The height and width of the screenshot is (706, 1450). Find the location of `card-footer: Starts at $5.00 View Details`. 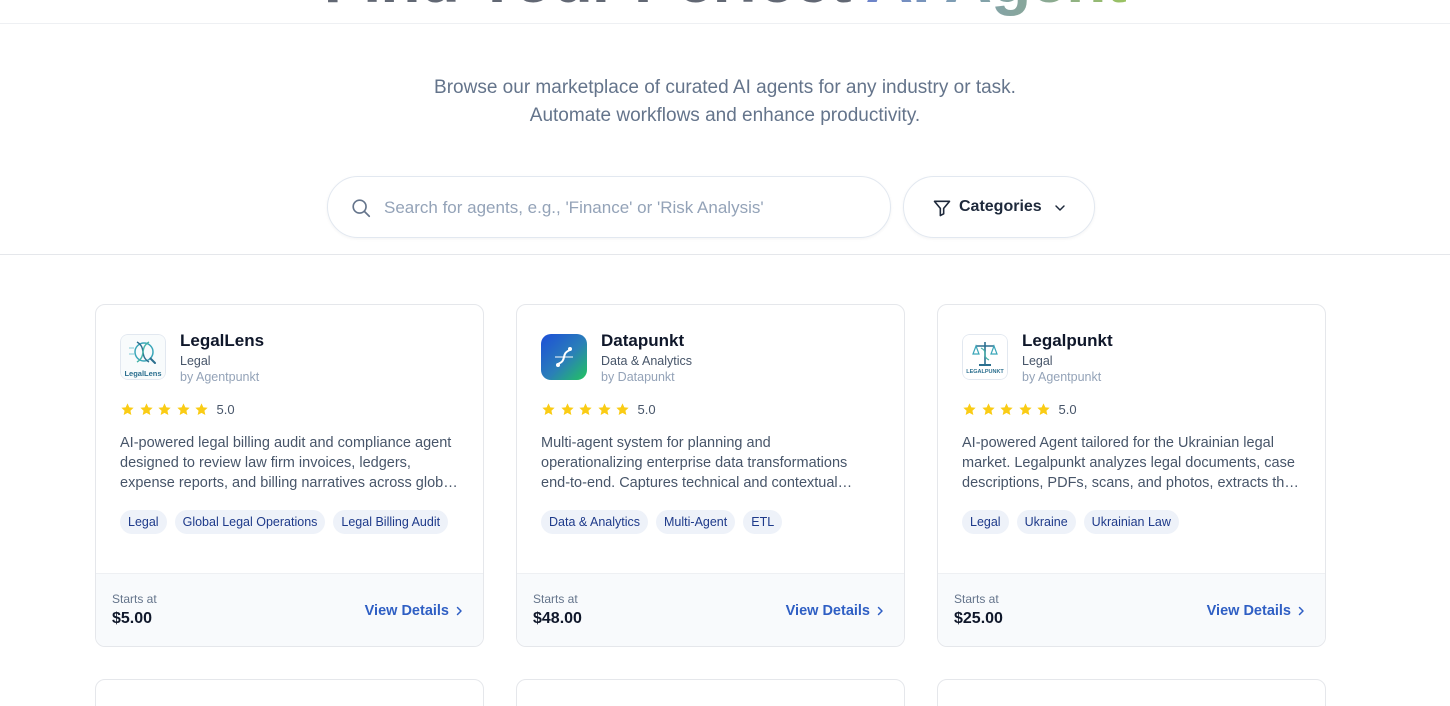

card-footer: Starts at $5.00 View Details is located at coordinates (289, 609).